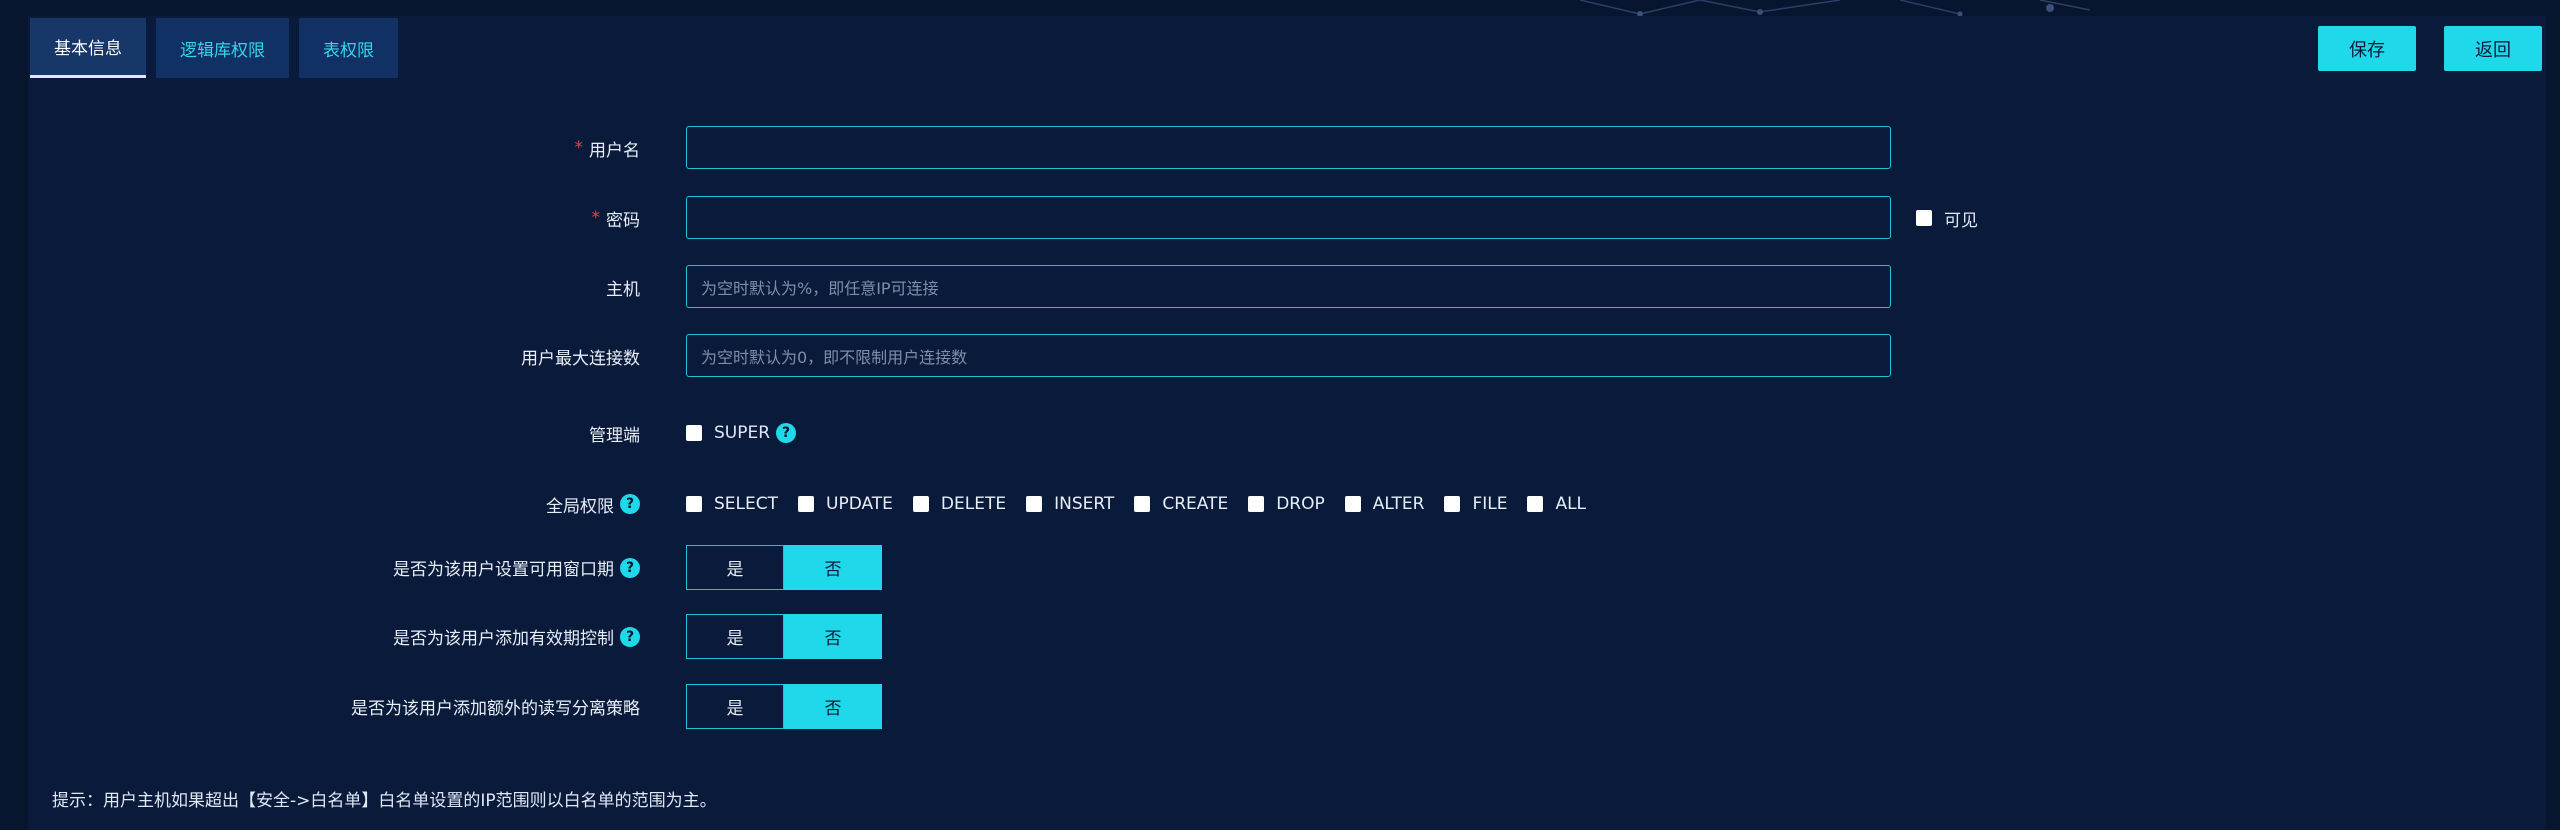 This screenshot has height=830, width=2560. I want to click on priv-file-option: FILE, so click(1475, 504).